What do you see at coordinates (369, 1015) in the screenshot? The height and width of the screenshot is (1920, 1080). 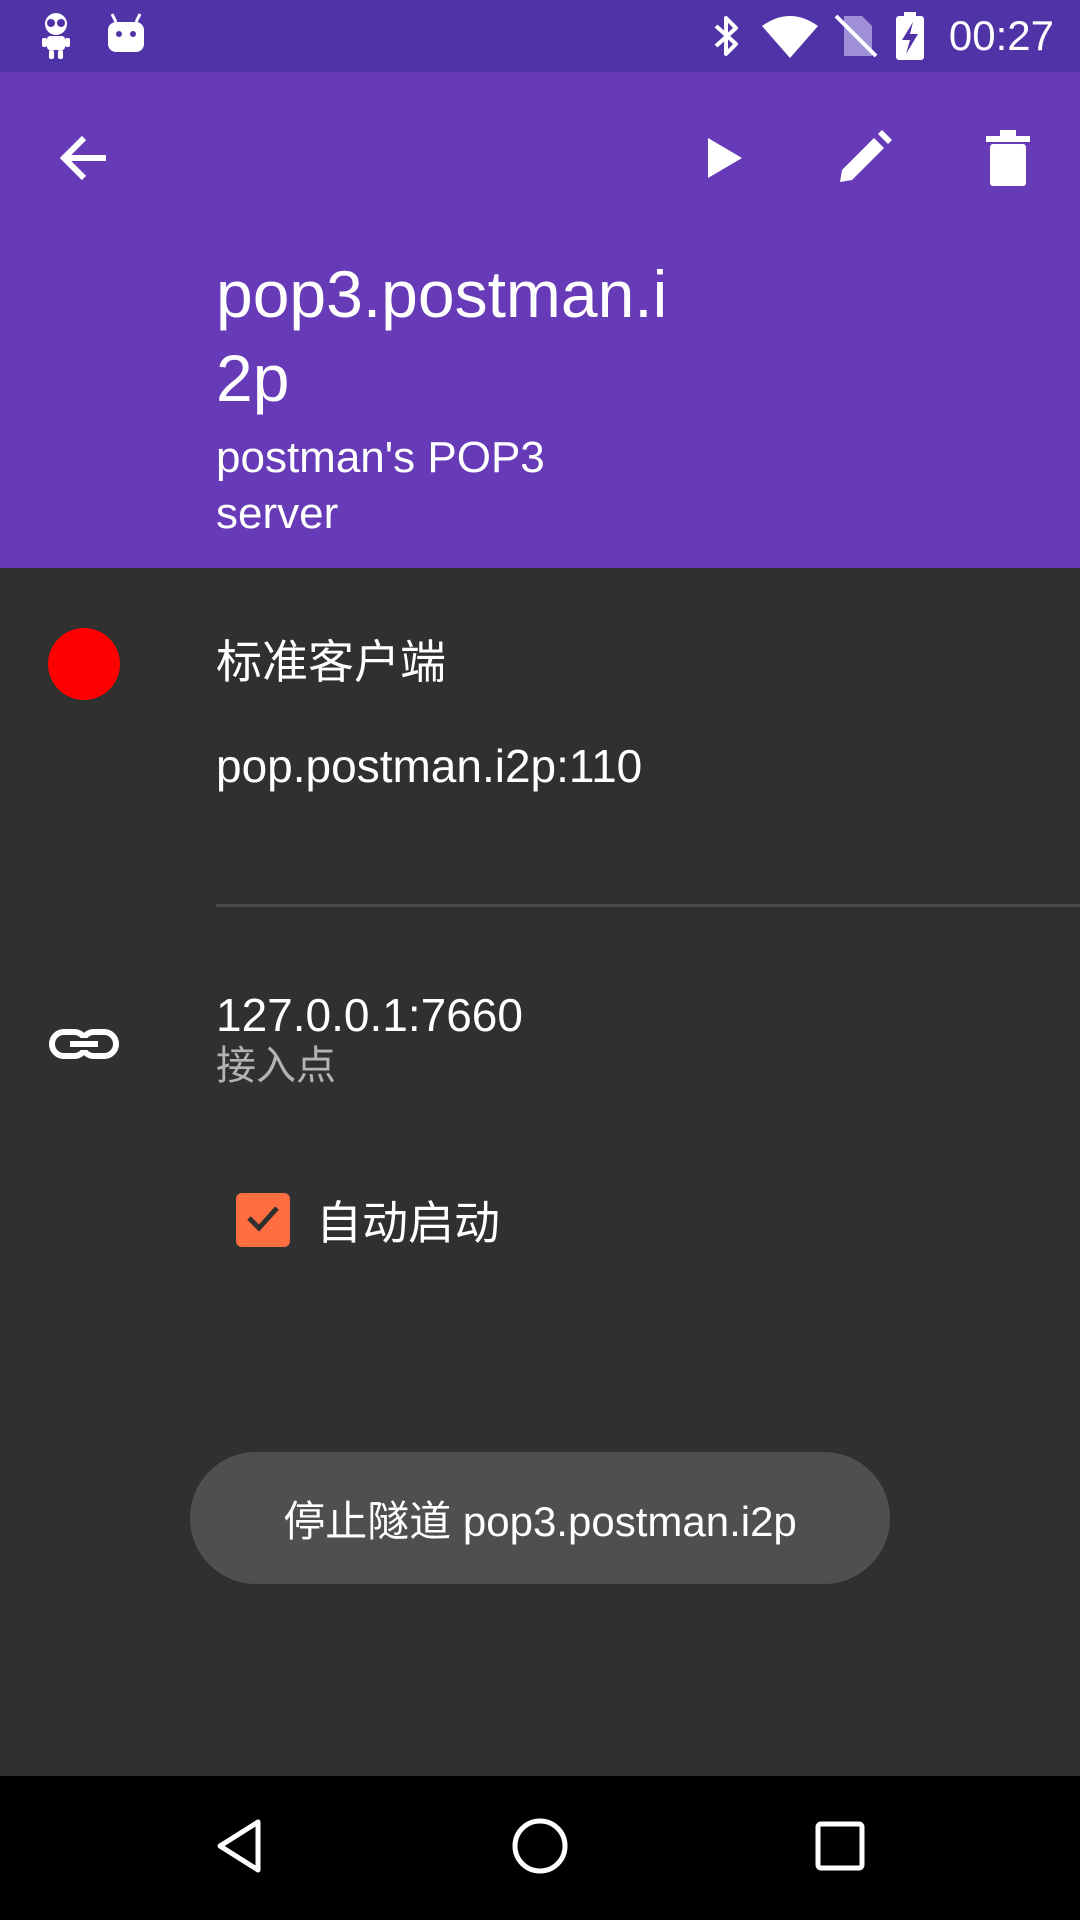 I see `endpoint-address: 127.0.0.1:7660` at bounding box center [369, 1015].